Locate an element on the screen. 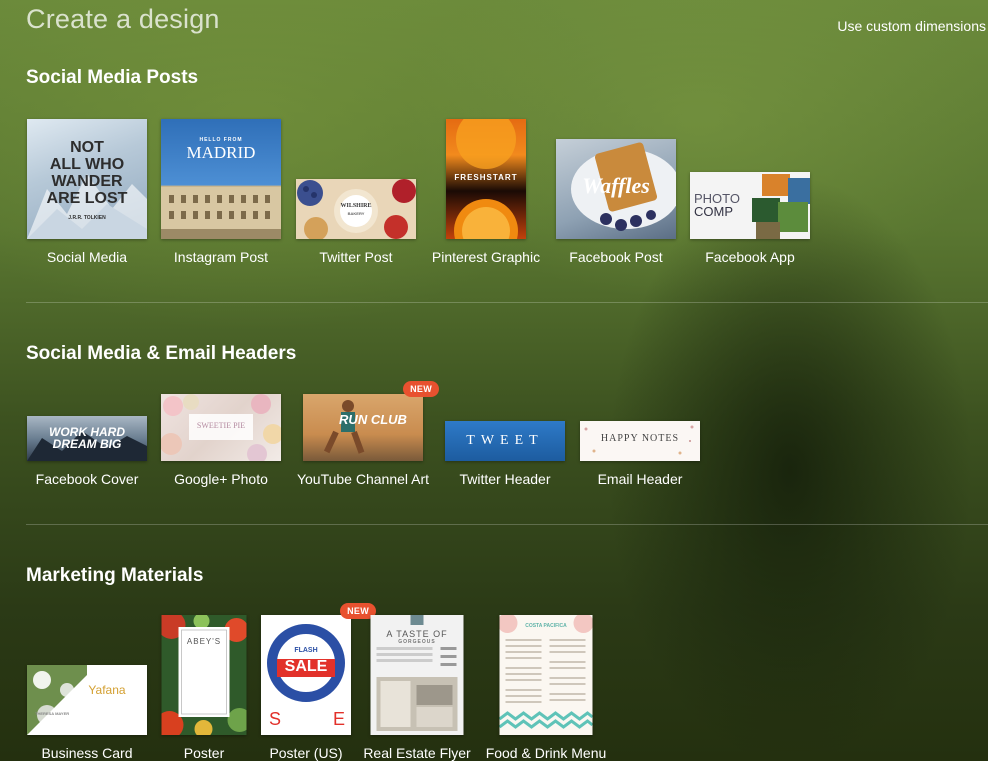  design-item-food-drink-menu: COSTA PACIFICA Food & Drink Menu is located at coordinates (546, 681).